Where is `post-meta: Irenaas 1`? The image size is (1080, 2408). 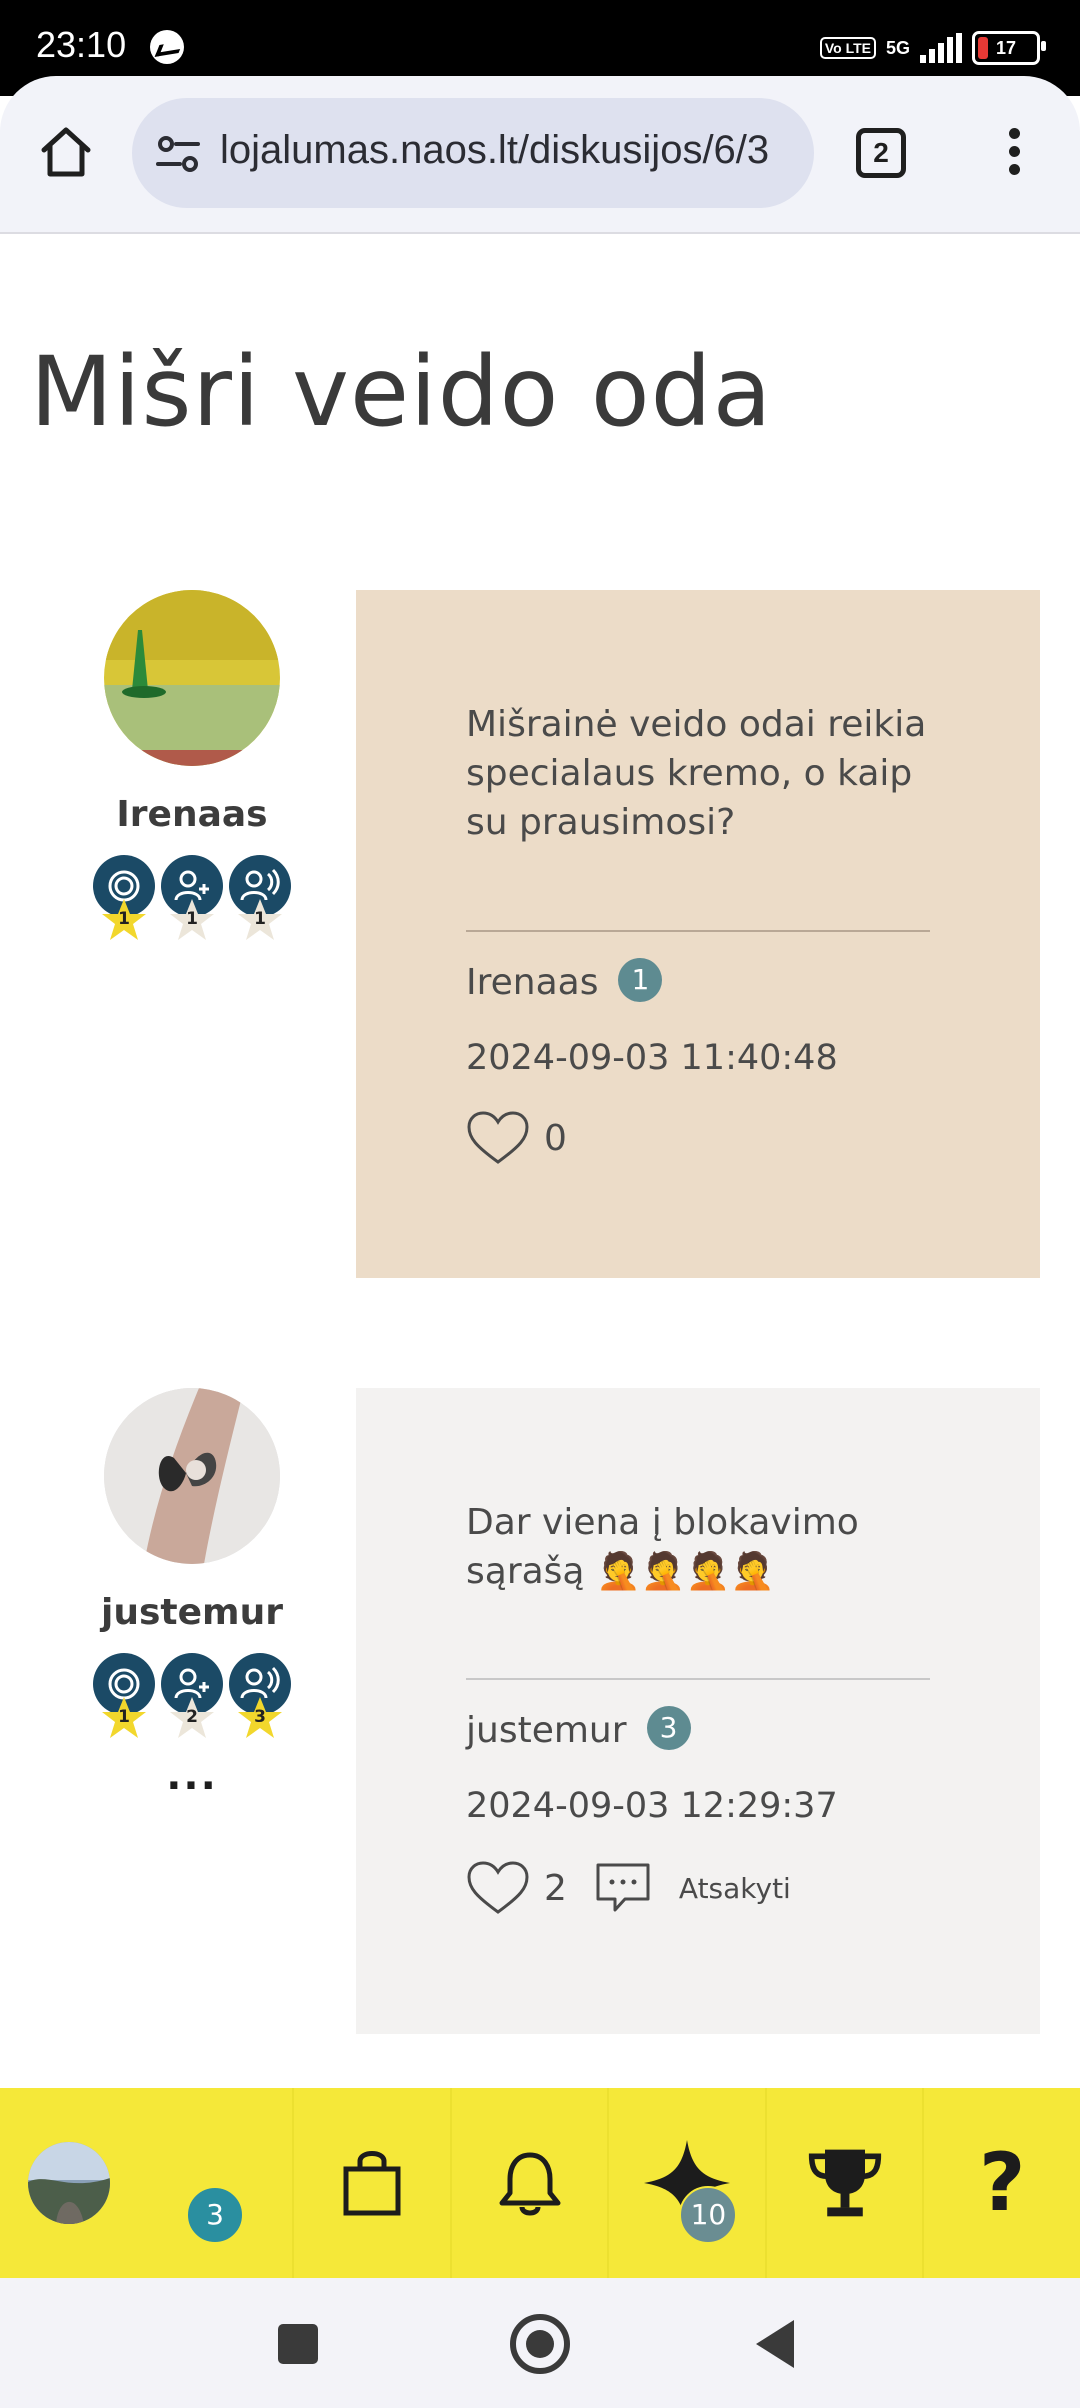
post-meta: Irenaas 1 is located at coordinates (564, 982).